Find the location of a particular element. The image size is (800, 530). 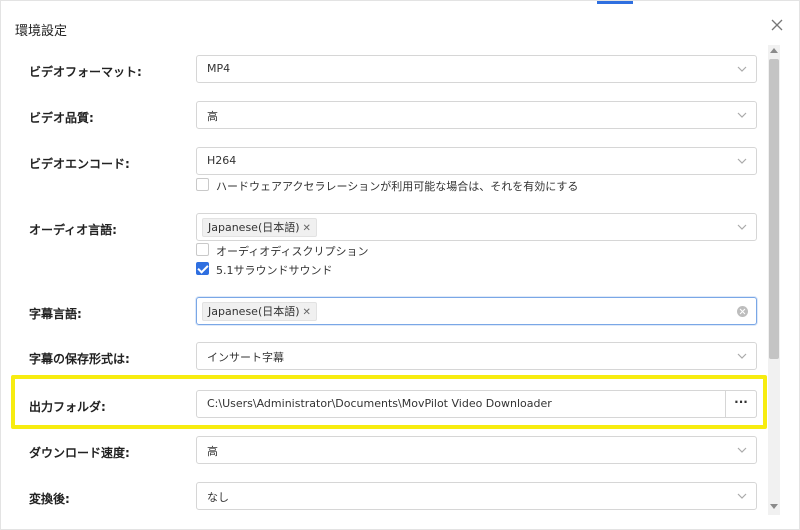

subtitle-format-label: 字幕の保存形式は: is located at coordinates (79, 359).